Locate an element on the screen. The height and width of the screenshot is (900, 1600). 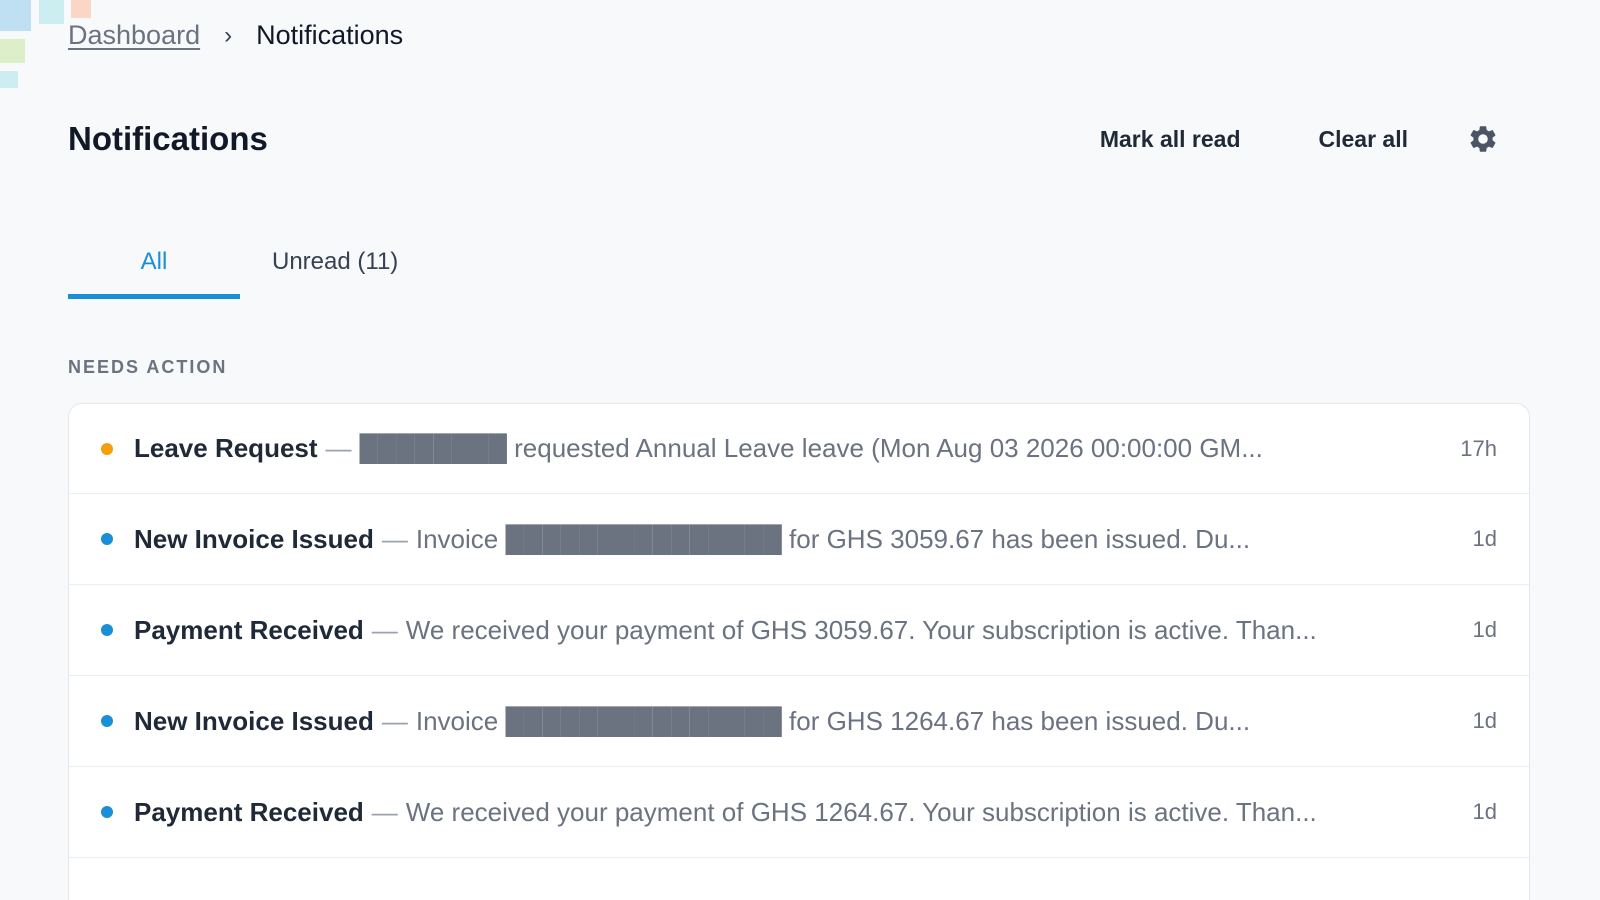
page-title: Notifications is located at coordinates (168, 138).